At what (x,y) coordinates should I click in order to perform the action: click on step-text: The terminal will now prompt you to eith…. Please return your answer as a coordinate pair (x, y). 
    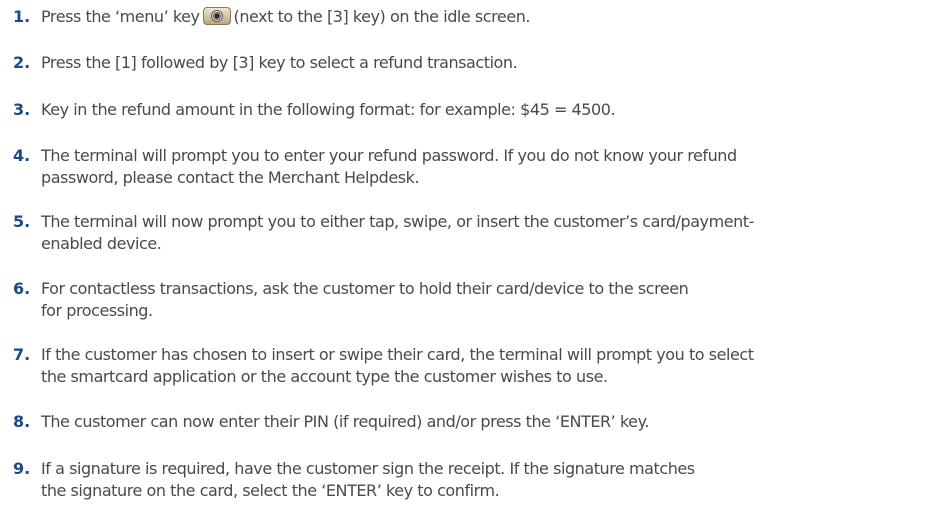
    Looking at the image, I should click on (483, 233).